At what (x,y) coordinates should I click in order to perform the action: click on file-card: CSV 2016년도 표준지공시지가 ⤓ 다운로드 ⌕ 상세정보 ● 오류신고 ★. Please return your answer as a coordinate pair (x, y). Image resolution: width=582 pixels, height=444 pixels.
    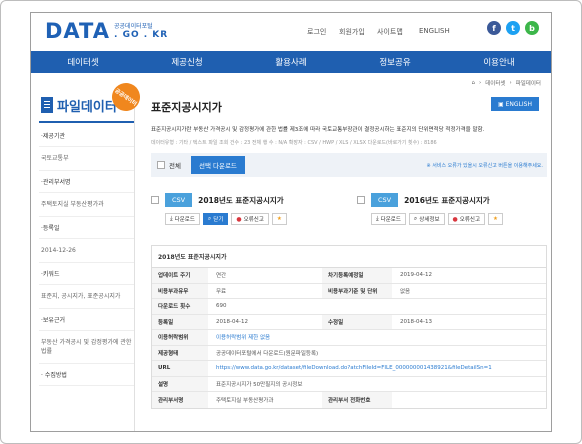
    Looking at the image, I should click on (452, 213).